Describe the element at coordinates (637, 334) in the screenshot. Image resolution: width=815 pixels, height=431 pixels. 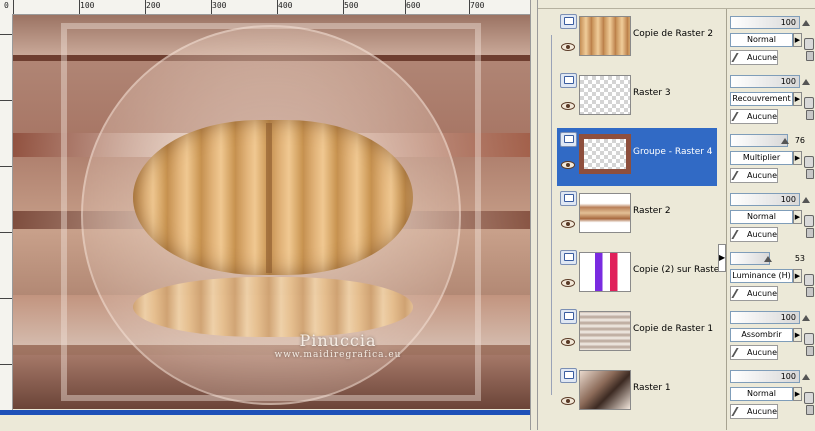
I see `layer-row: Copie de Raster 1` at that location.